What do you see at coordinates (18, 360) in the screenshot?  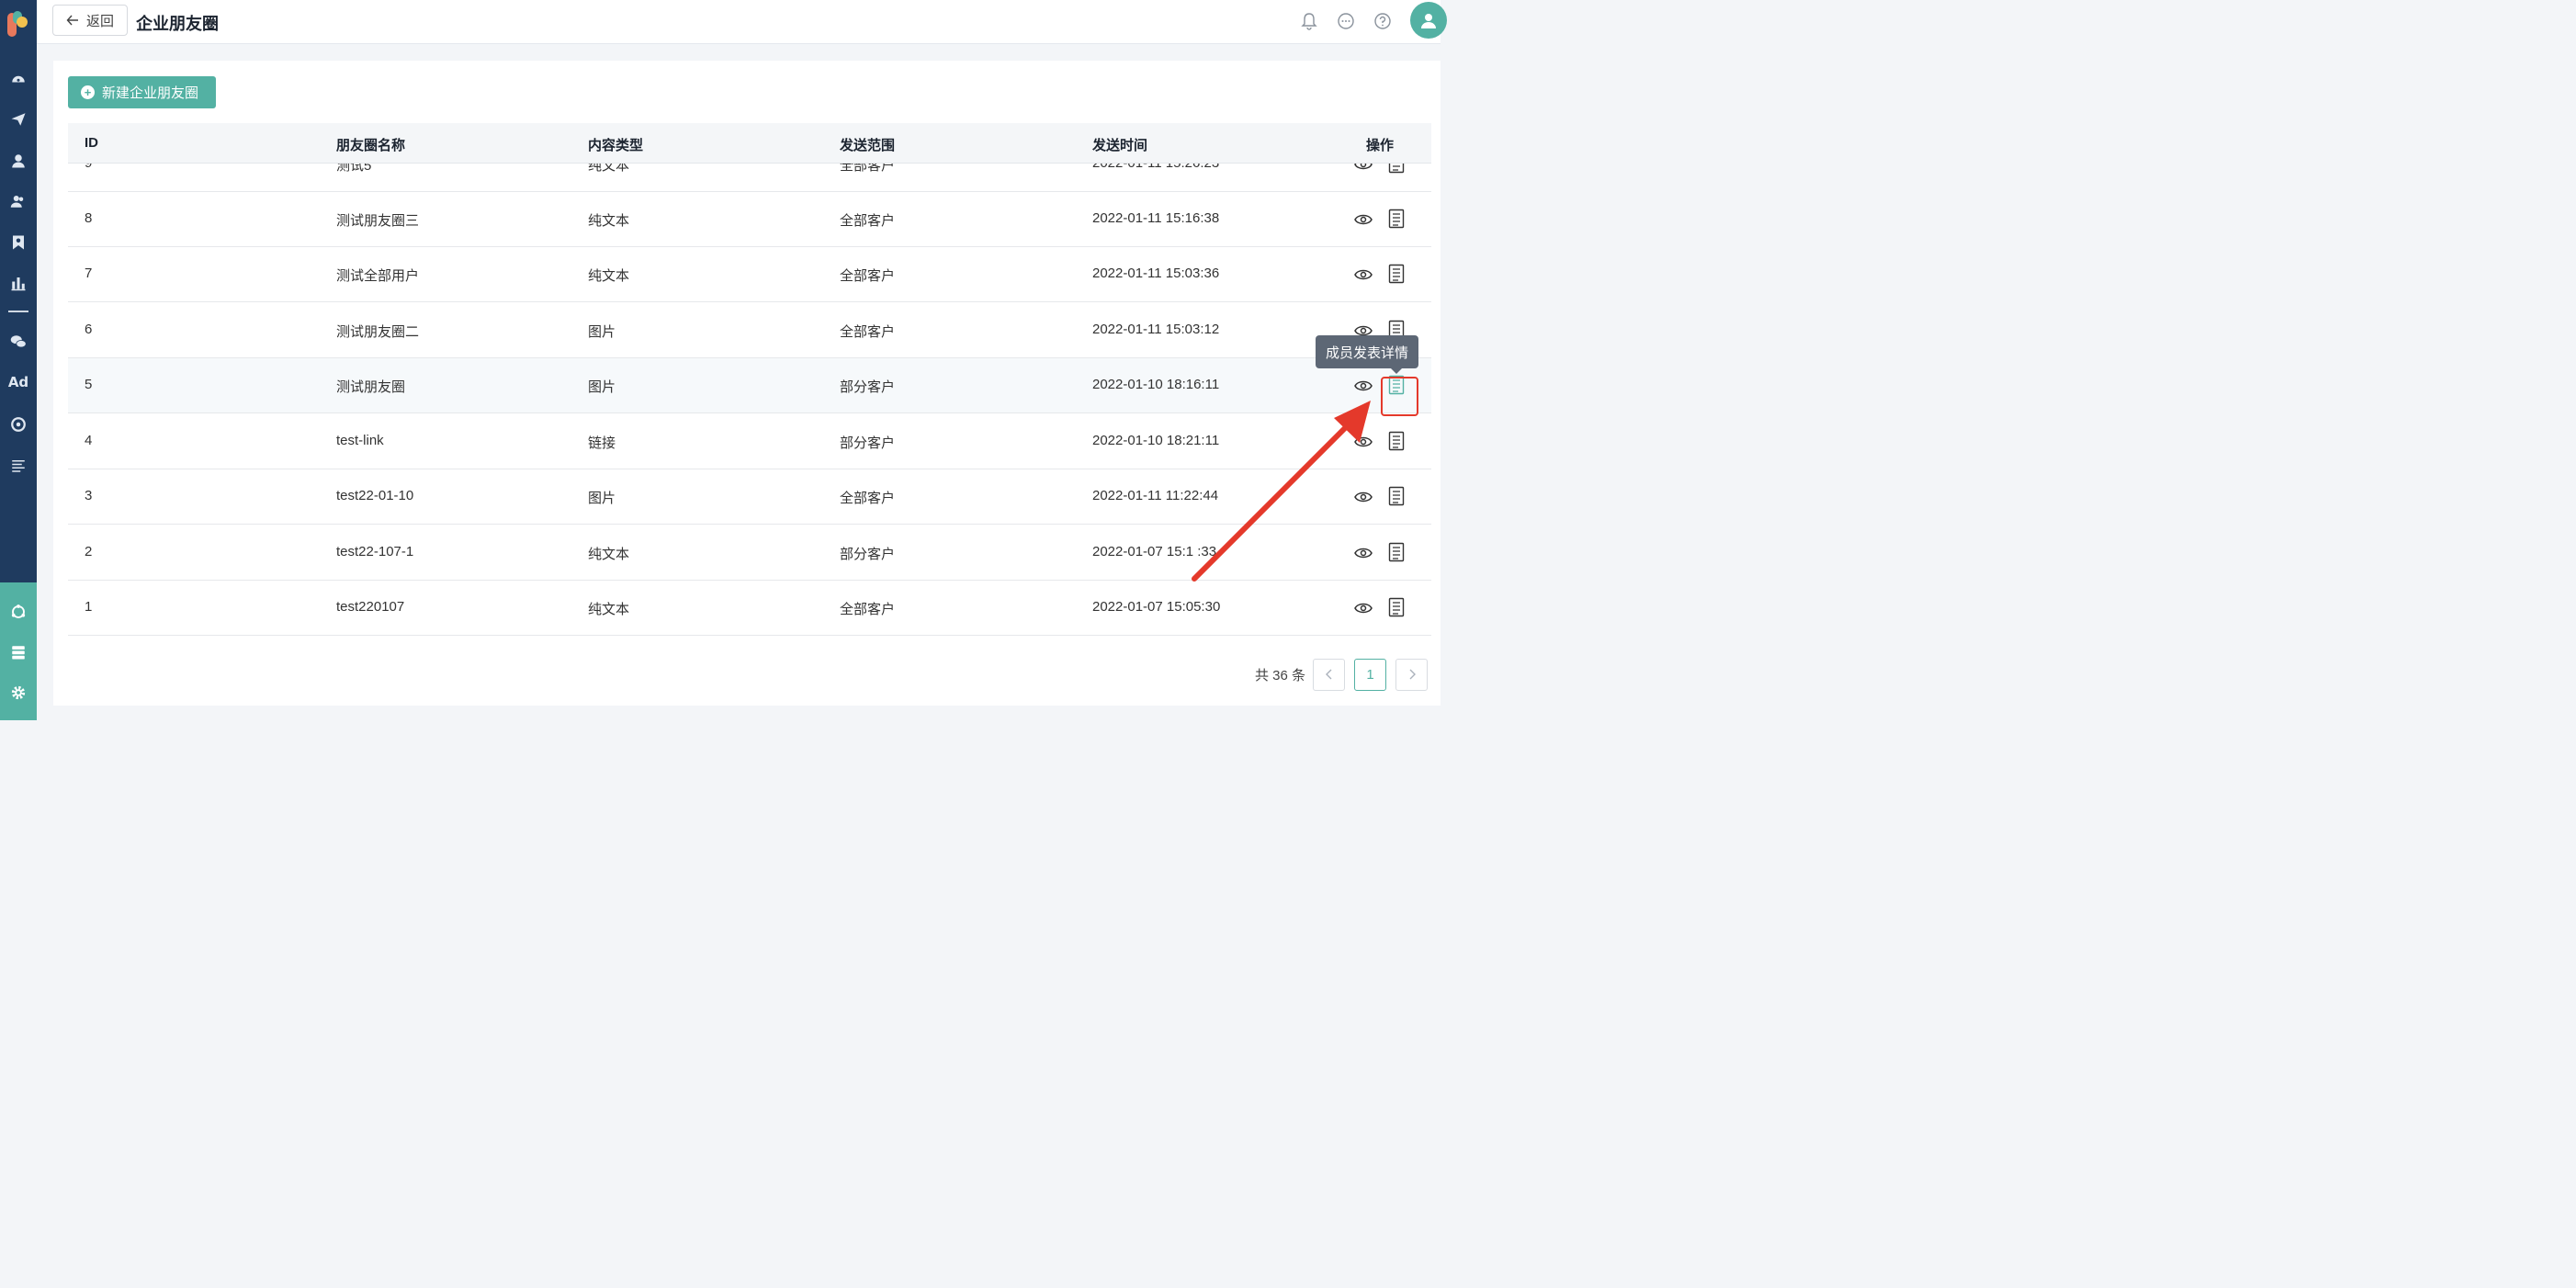 I see `sidebar: Ad` at bounding box center [18, 360].